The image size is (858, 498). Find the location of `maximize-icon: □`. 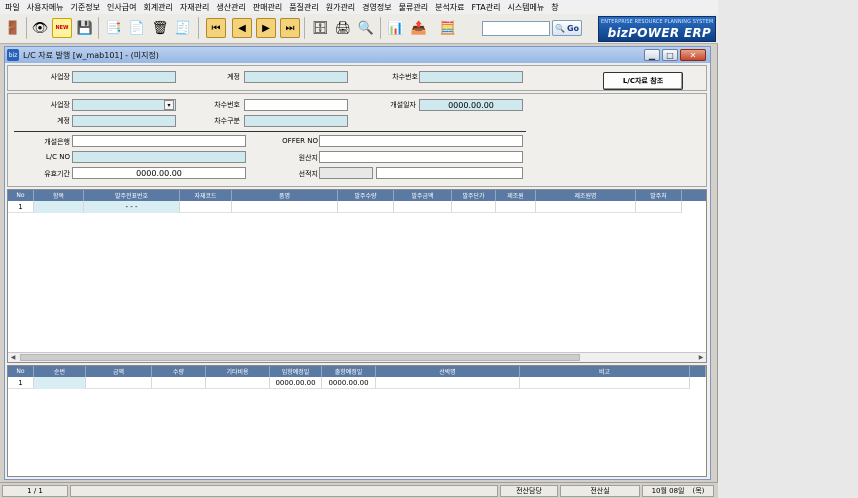

maximize-icon: □ is located at coordinates (670, 55).